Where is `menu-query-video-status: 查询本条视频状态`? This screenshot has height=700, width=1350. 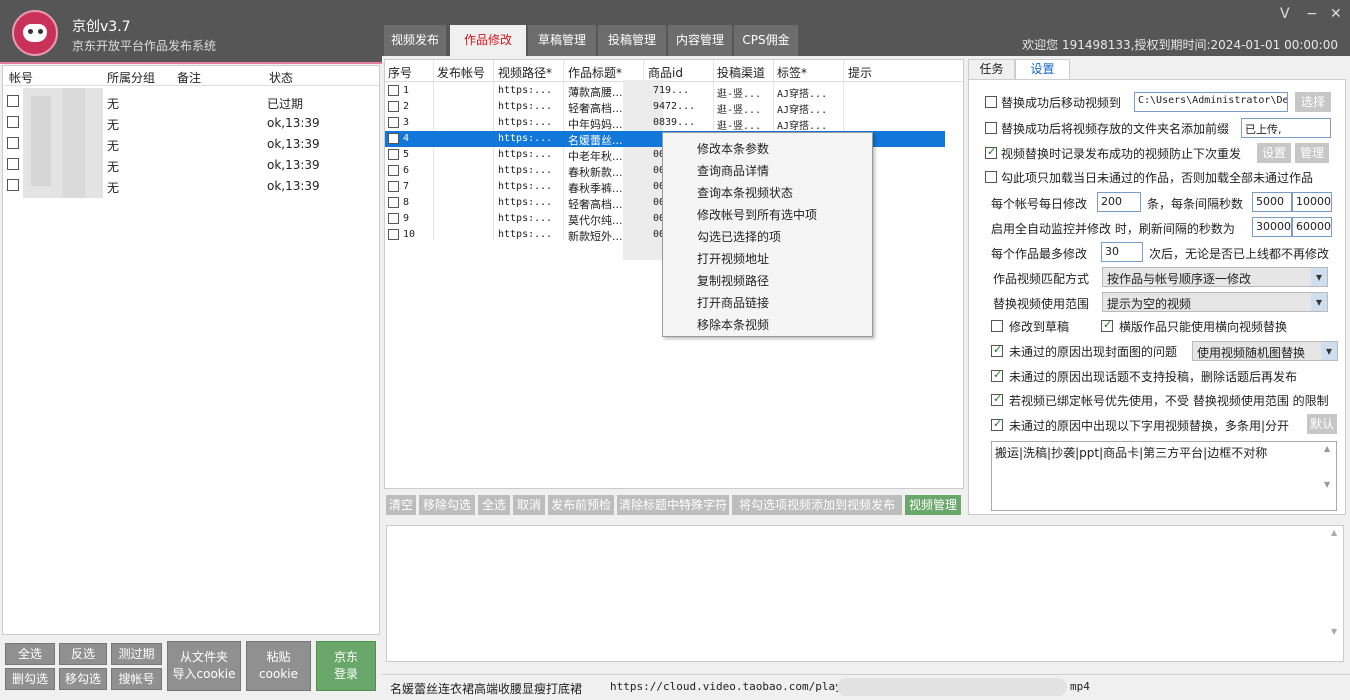
menu-query-video-status: 查询本条视频状态 is located at coordinates (745, 192).